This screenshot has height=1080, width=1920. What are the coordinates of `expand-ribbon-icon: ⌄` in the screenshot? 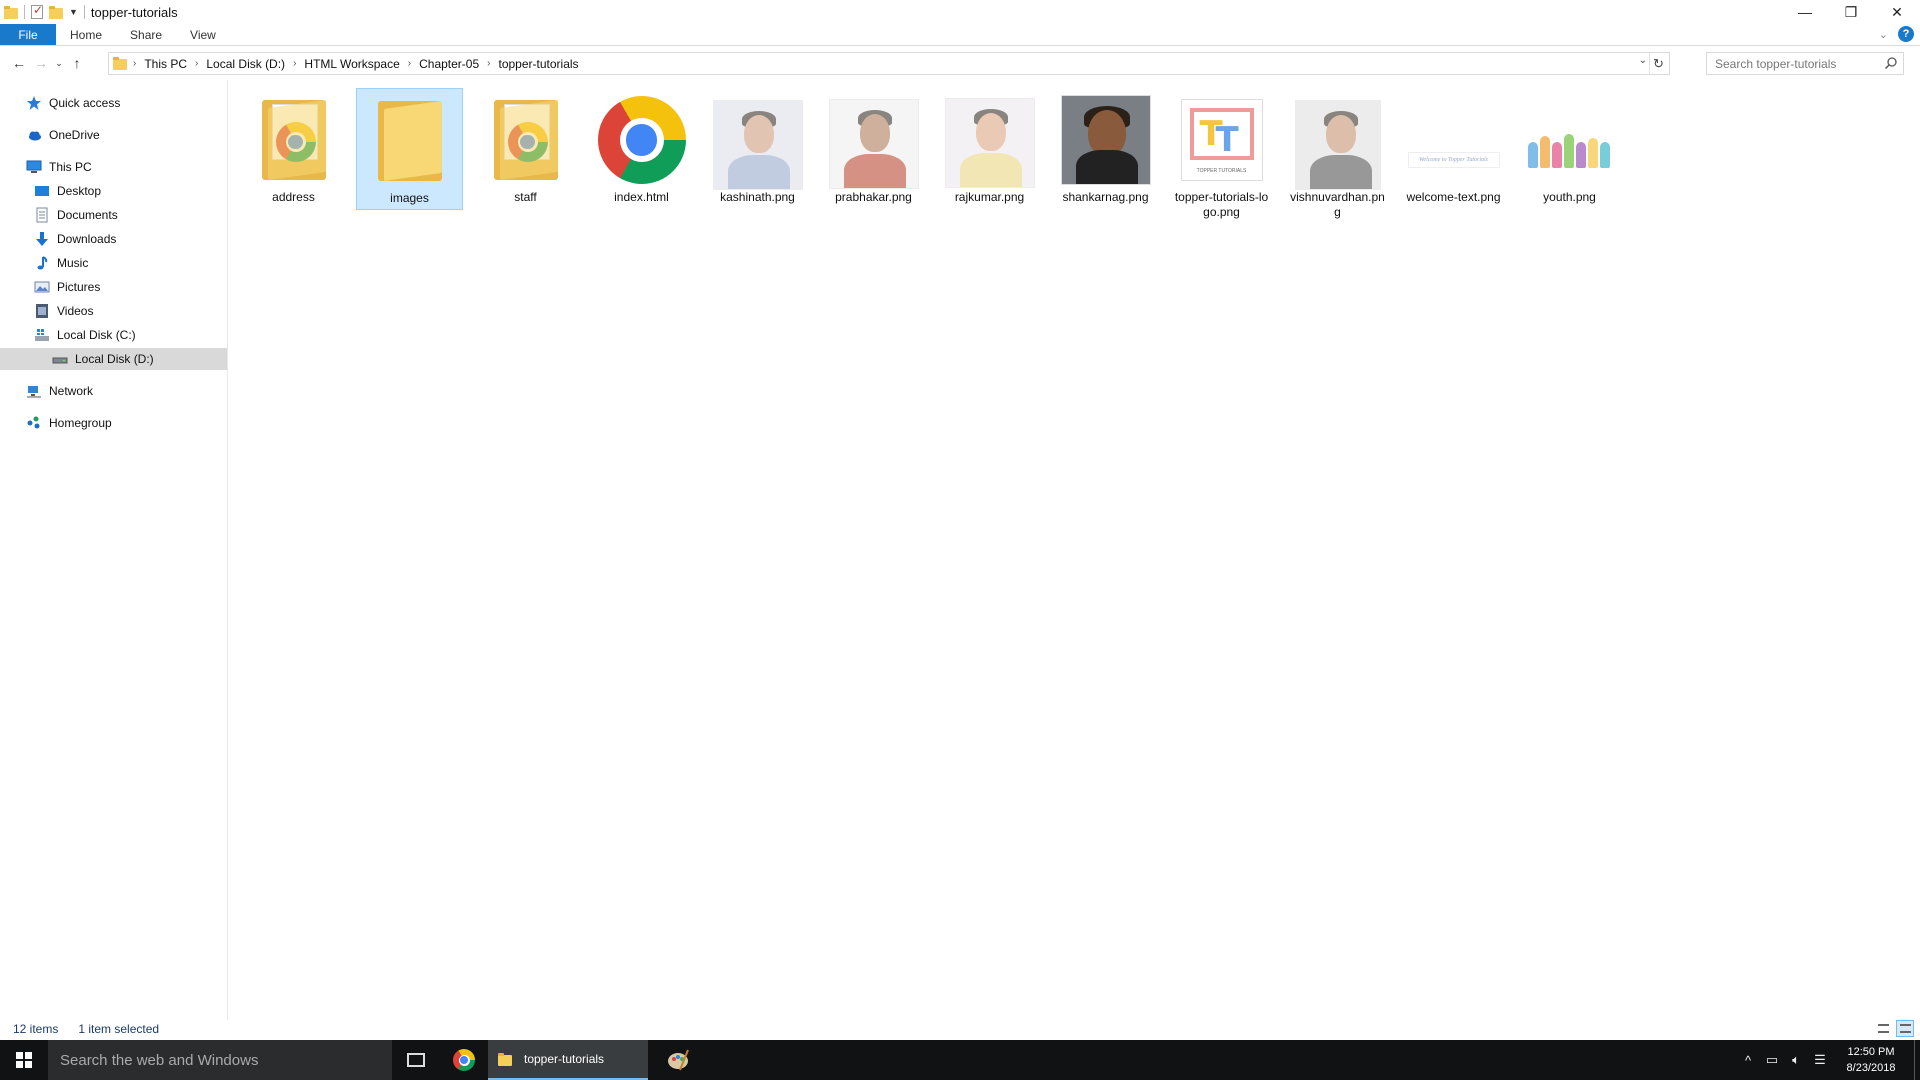 It's located at (1883, 34).